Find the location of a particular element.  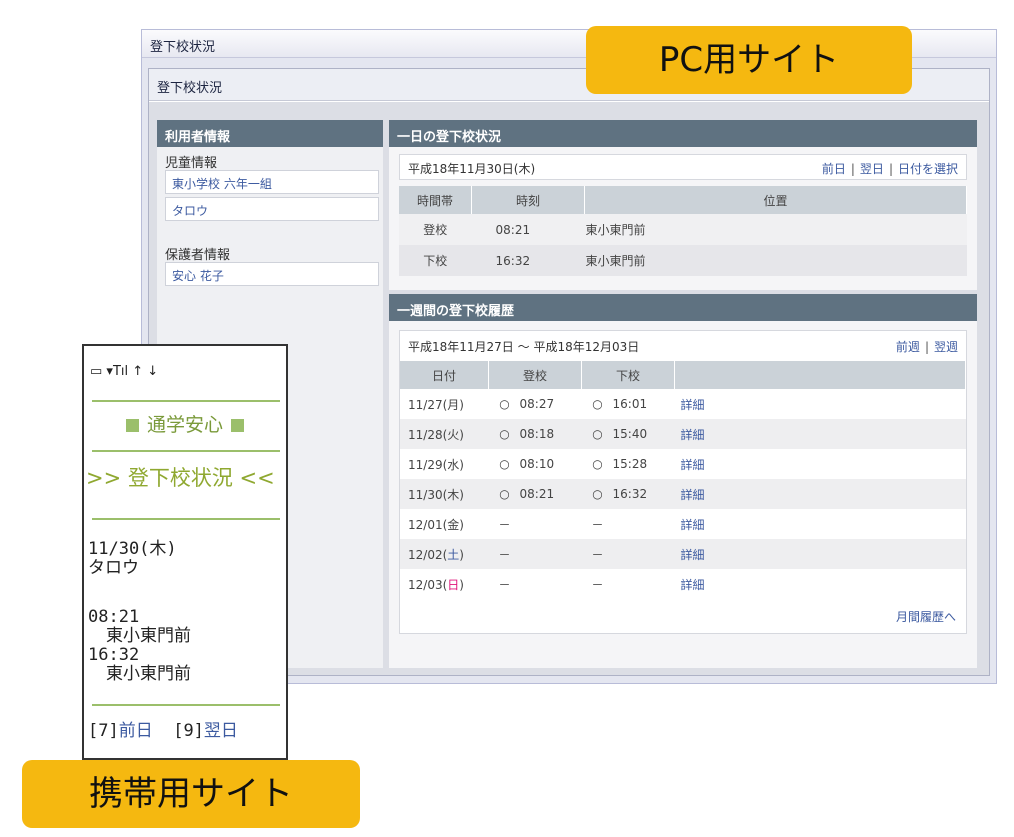

mobile-arrival-time: 08:21 is located at coordinates (114, 617).